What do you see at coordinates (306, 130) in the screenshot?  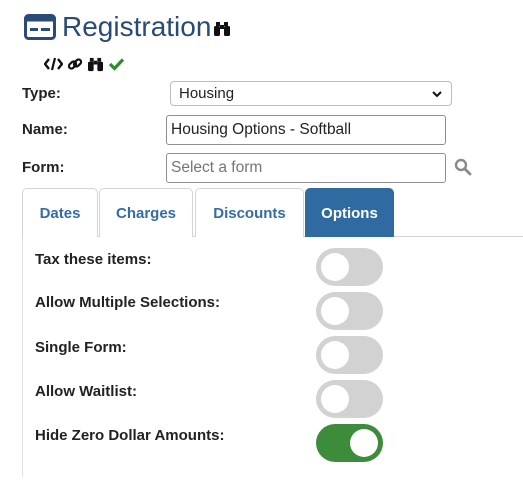 I see `name-input: Housing Options - Softball` at bounding box center [306, 130].